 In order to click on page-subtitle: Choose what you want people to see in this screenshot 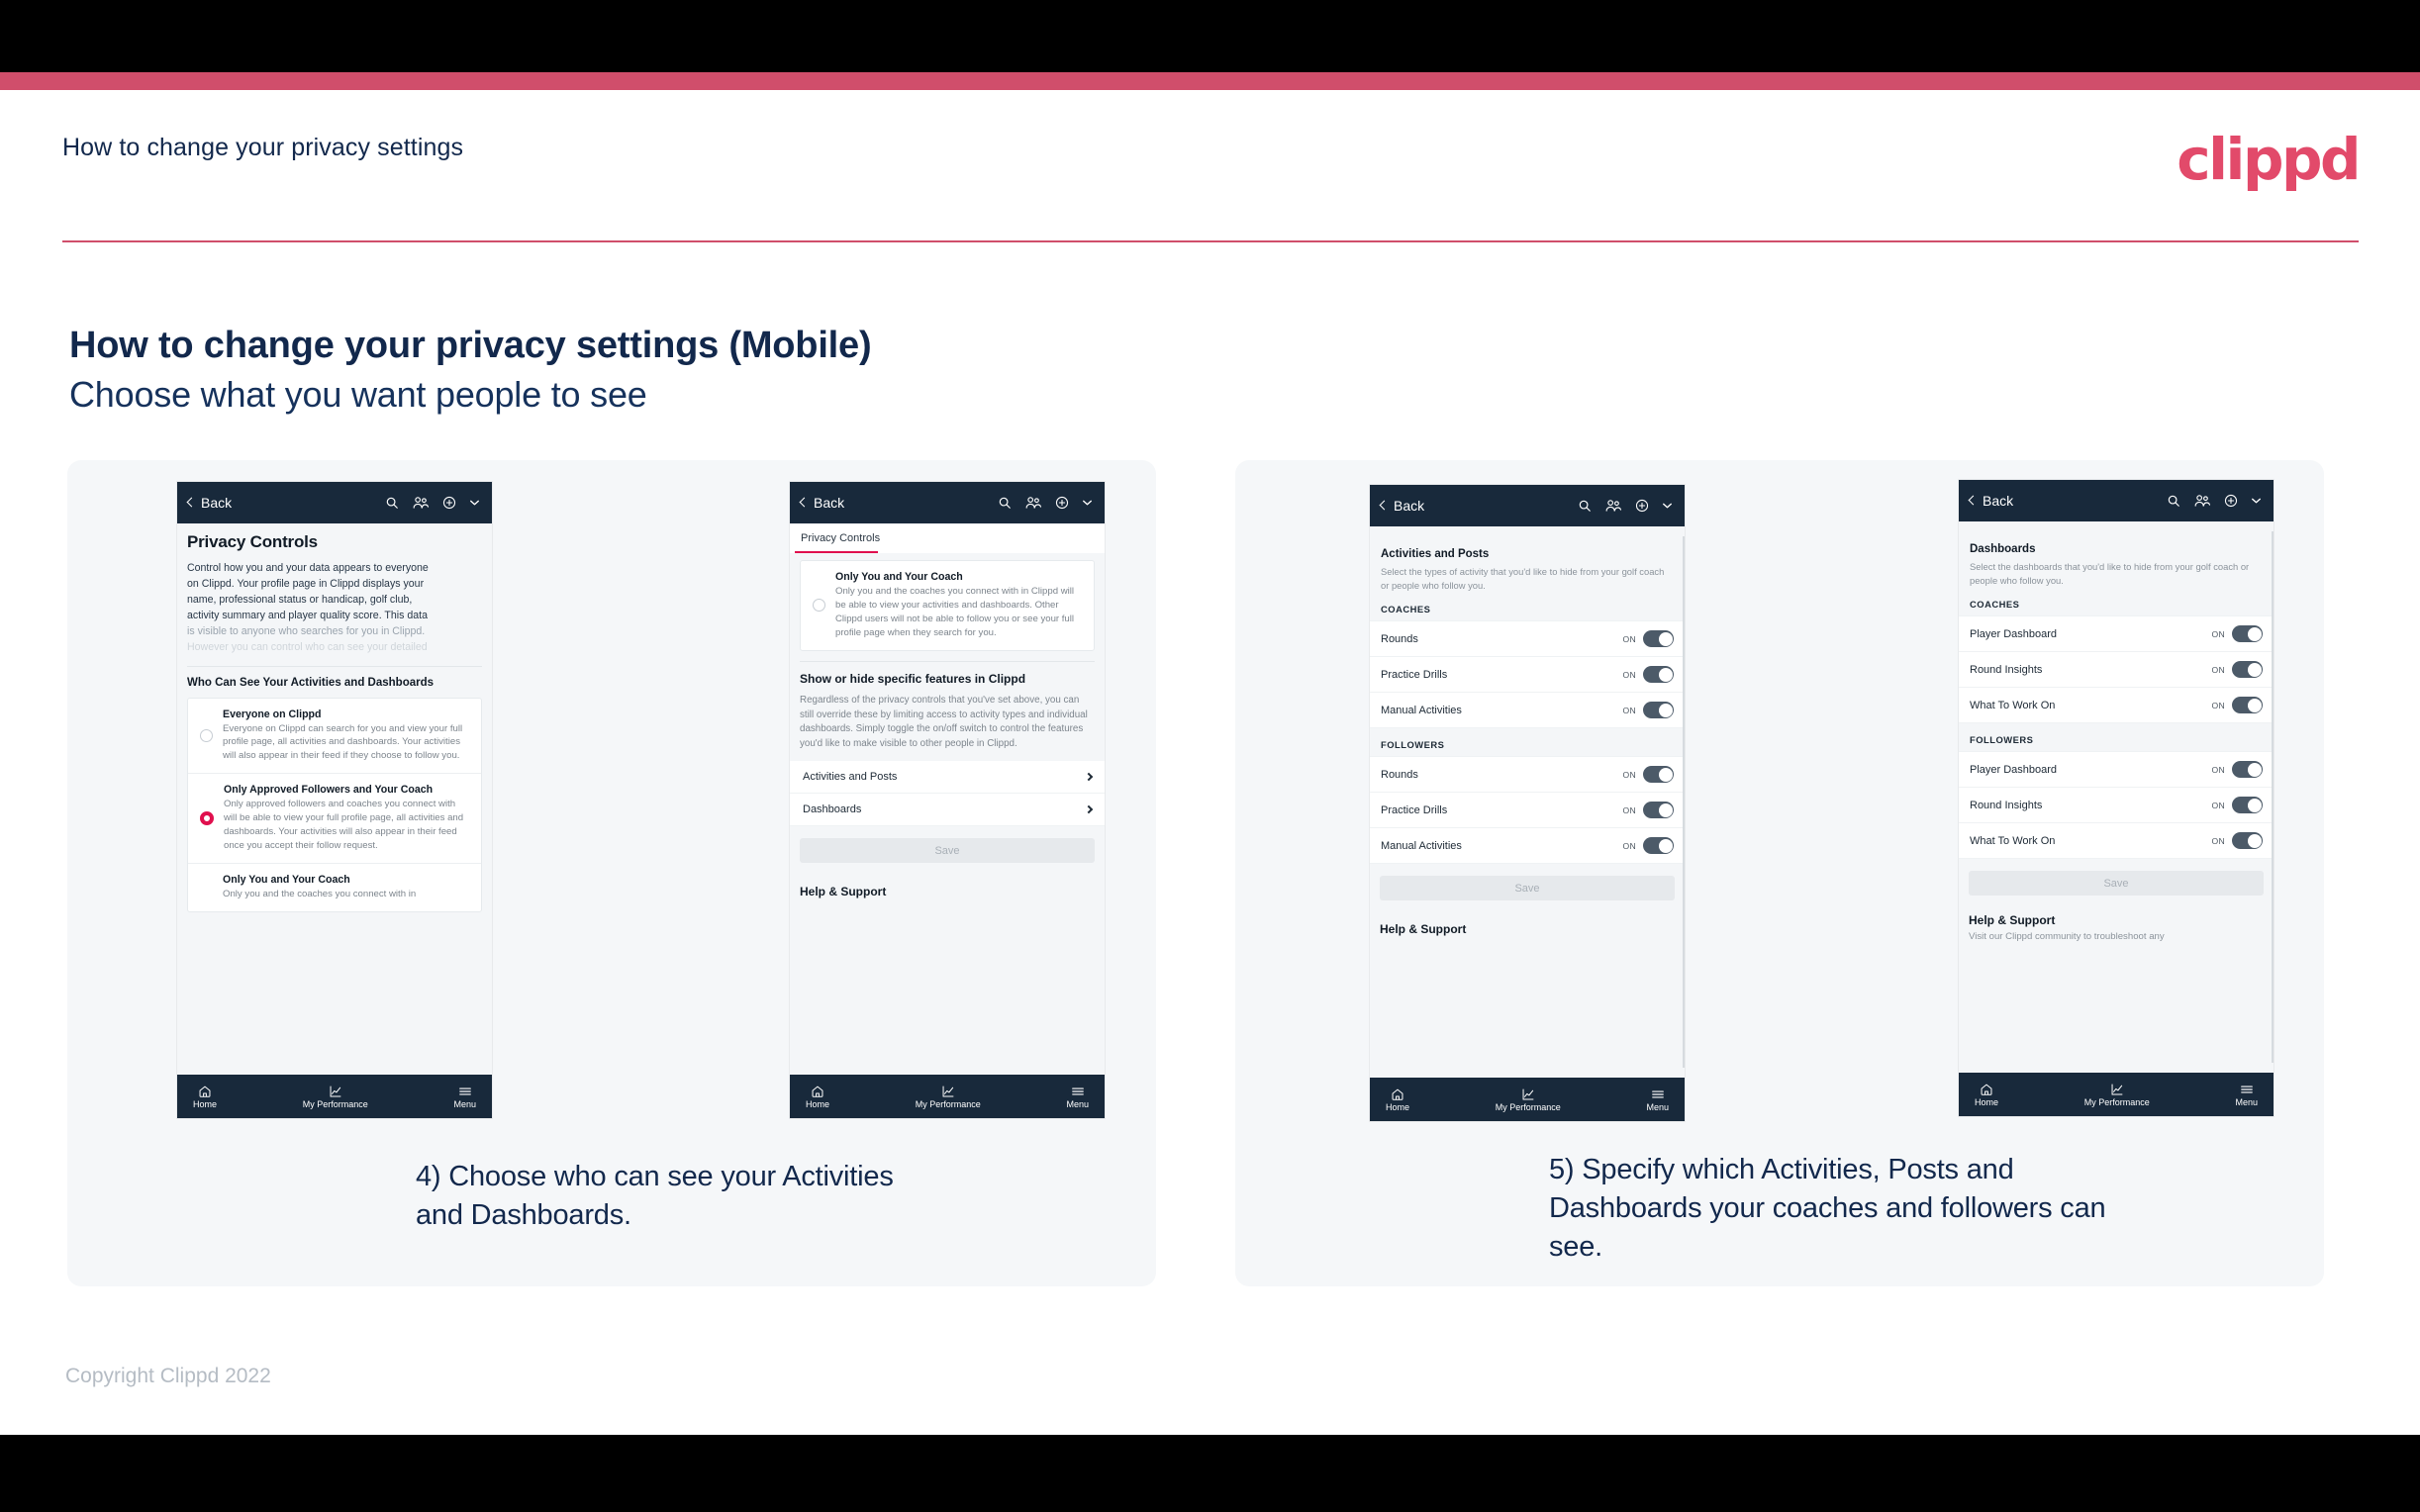, I will do `click(358, 394)`.